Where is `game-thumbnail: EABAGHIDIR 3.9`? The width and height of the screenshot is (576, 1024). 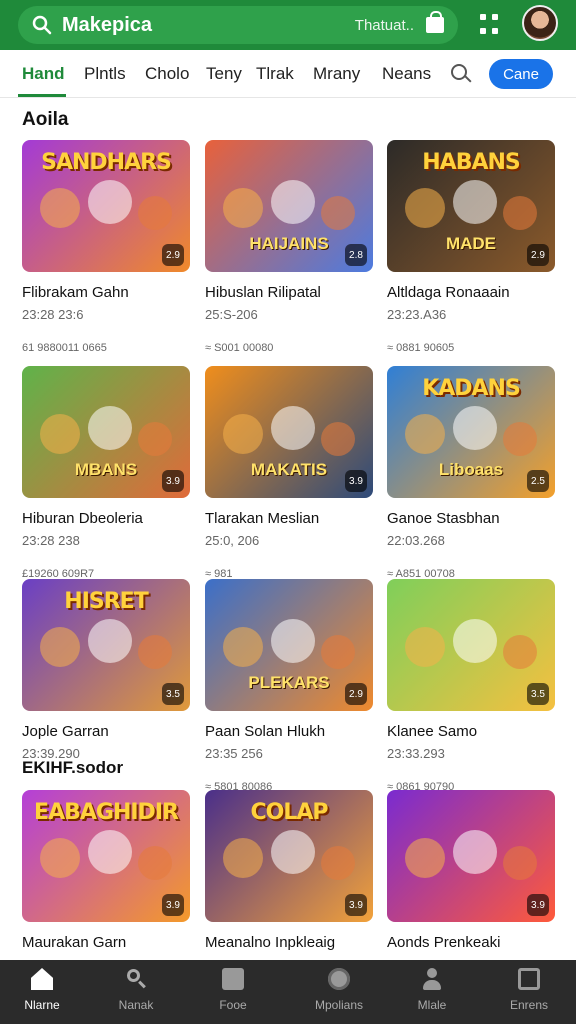 game-thumbnail: EABAGHIDIR 3.9 is located at coordinates (106, 856).